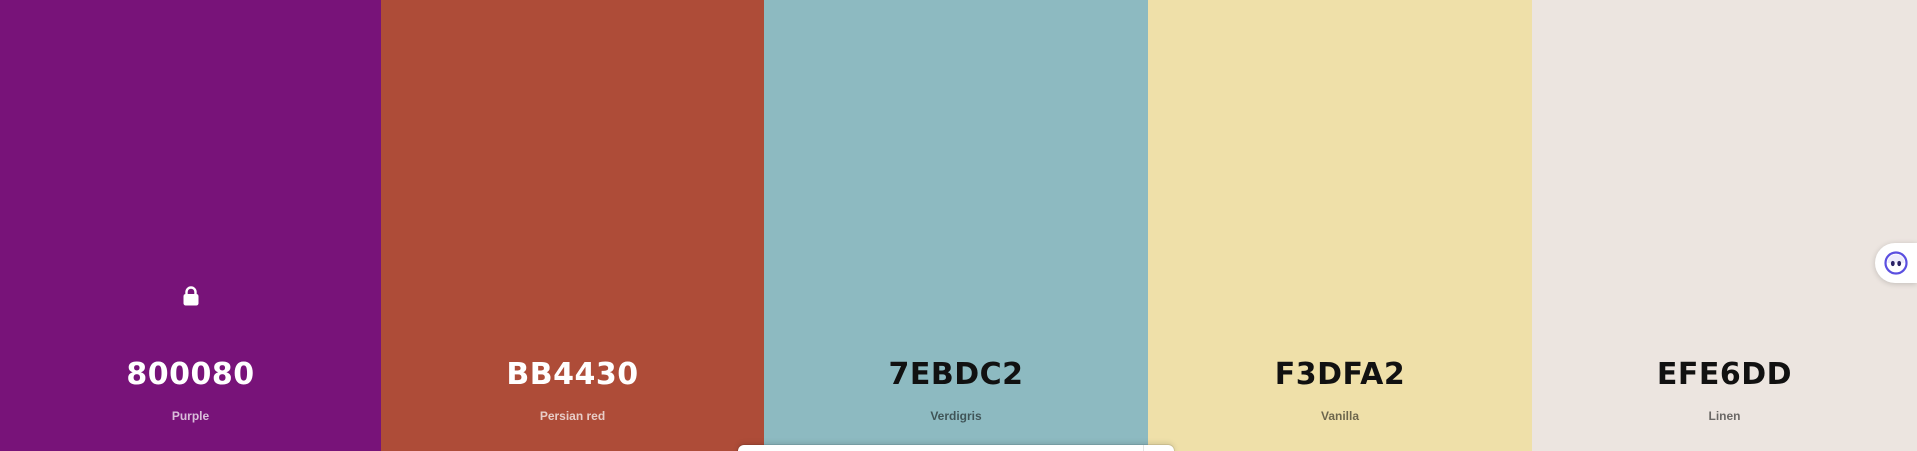 The image size is (1917, 451). I want to click on color-name: Purple, so click(190, 416).